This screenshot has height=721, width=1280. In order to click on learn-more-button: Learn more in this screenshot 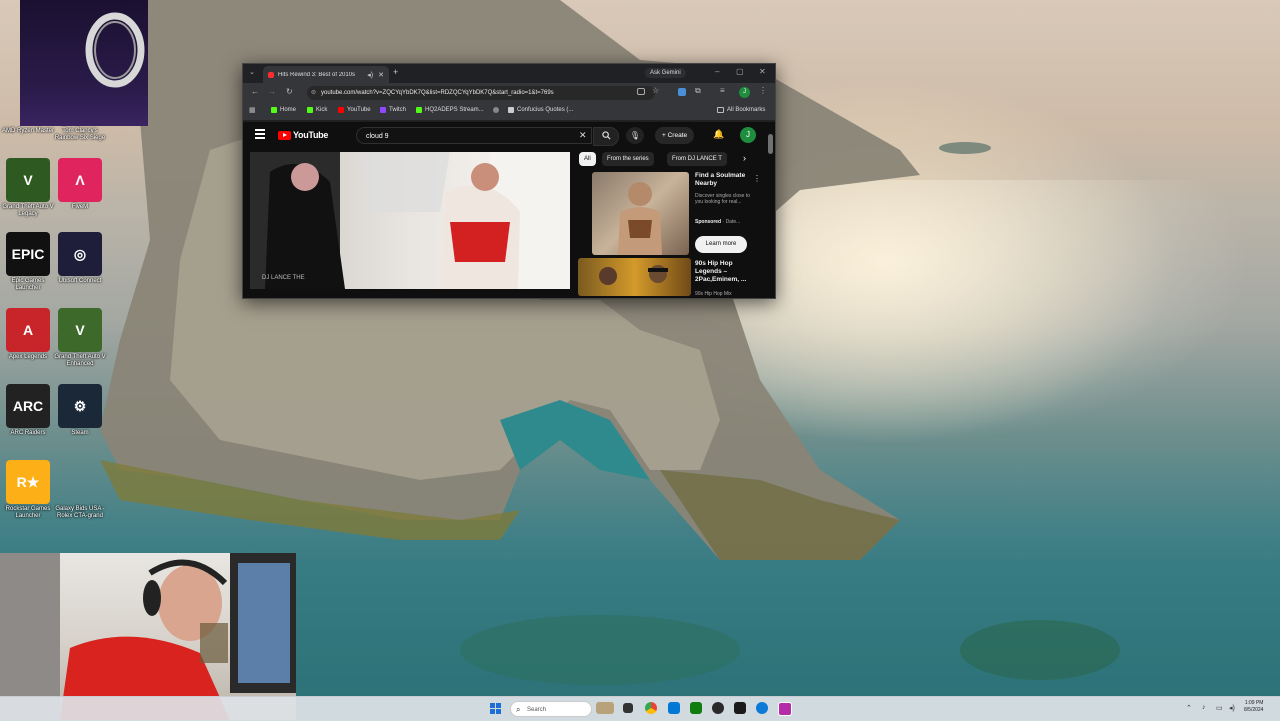, I will do `click(721, 244)`.